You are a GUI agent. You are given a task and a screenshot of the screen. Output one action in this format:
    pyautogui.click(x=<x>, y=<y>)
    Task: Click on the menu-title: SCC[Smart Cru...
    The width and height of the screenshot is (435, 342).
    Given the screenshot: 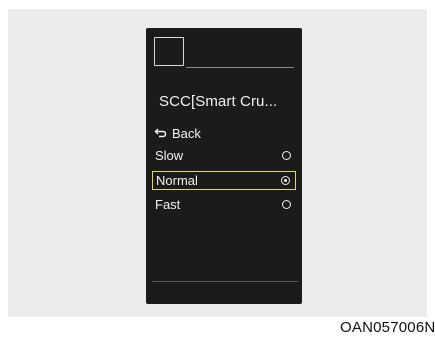 What is the action you would take?
    pyautogui.click(x=218, y=101)
    